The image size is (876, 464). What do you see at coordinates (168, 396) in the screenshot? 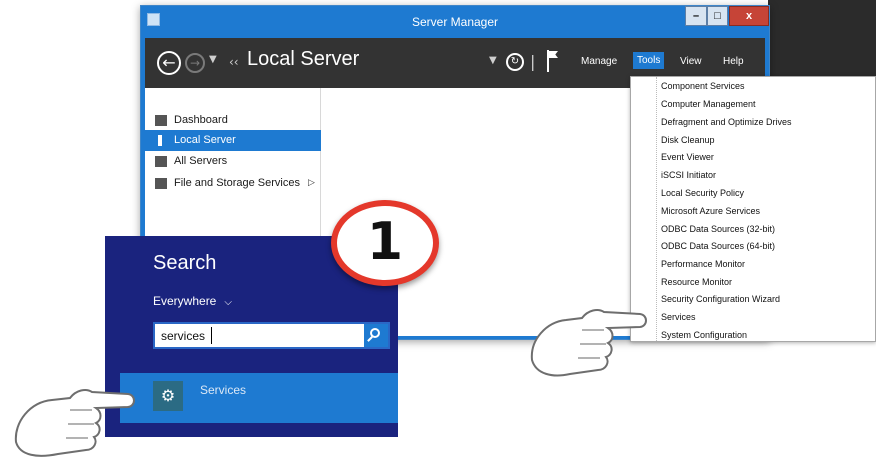
I see `services-gear-icon: ⚙` at bounding box center [168, 396].